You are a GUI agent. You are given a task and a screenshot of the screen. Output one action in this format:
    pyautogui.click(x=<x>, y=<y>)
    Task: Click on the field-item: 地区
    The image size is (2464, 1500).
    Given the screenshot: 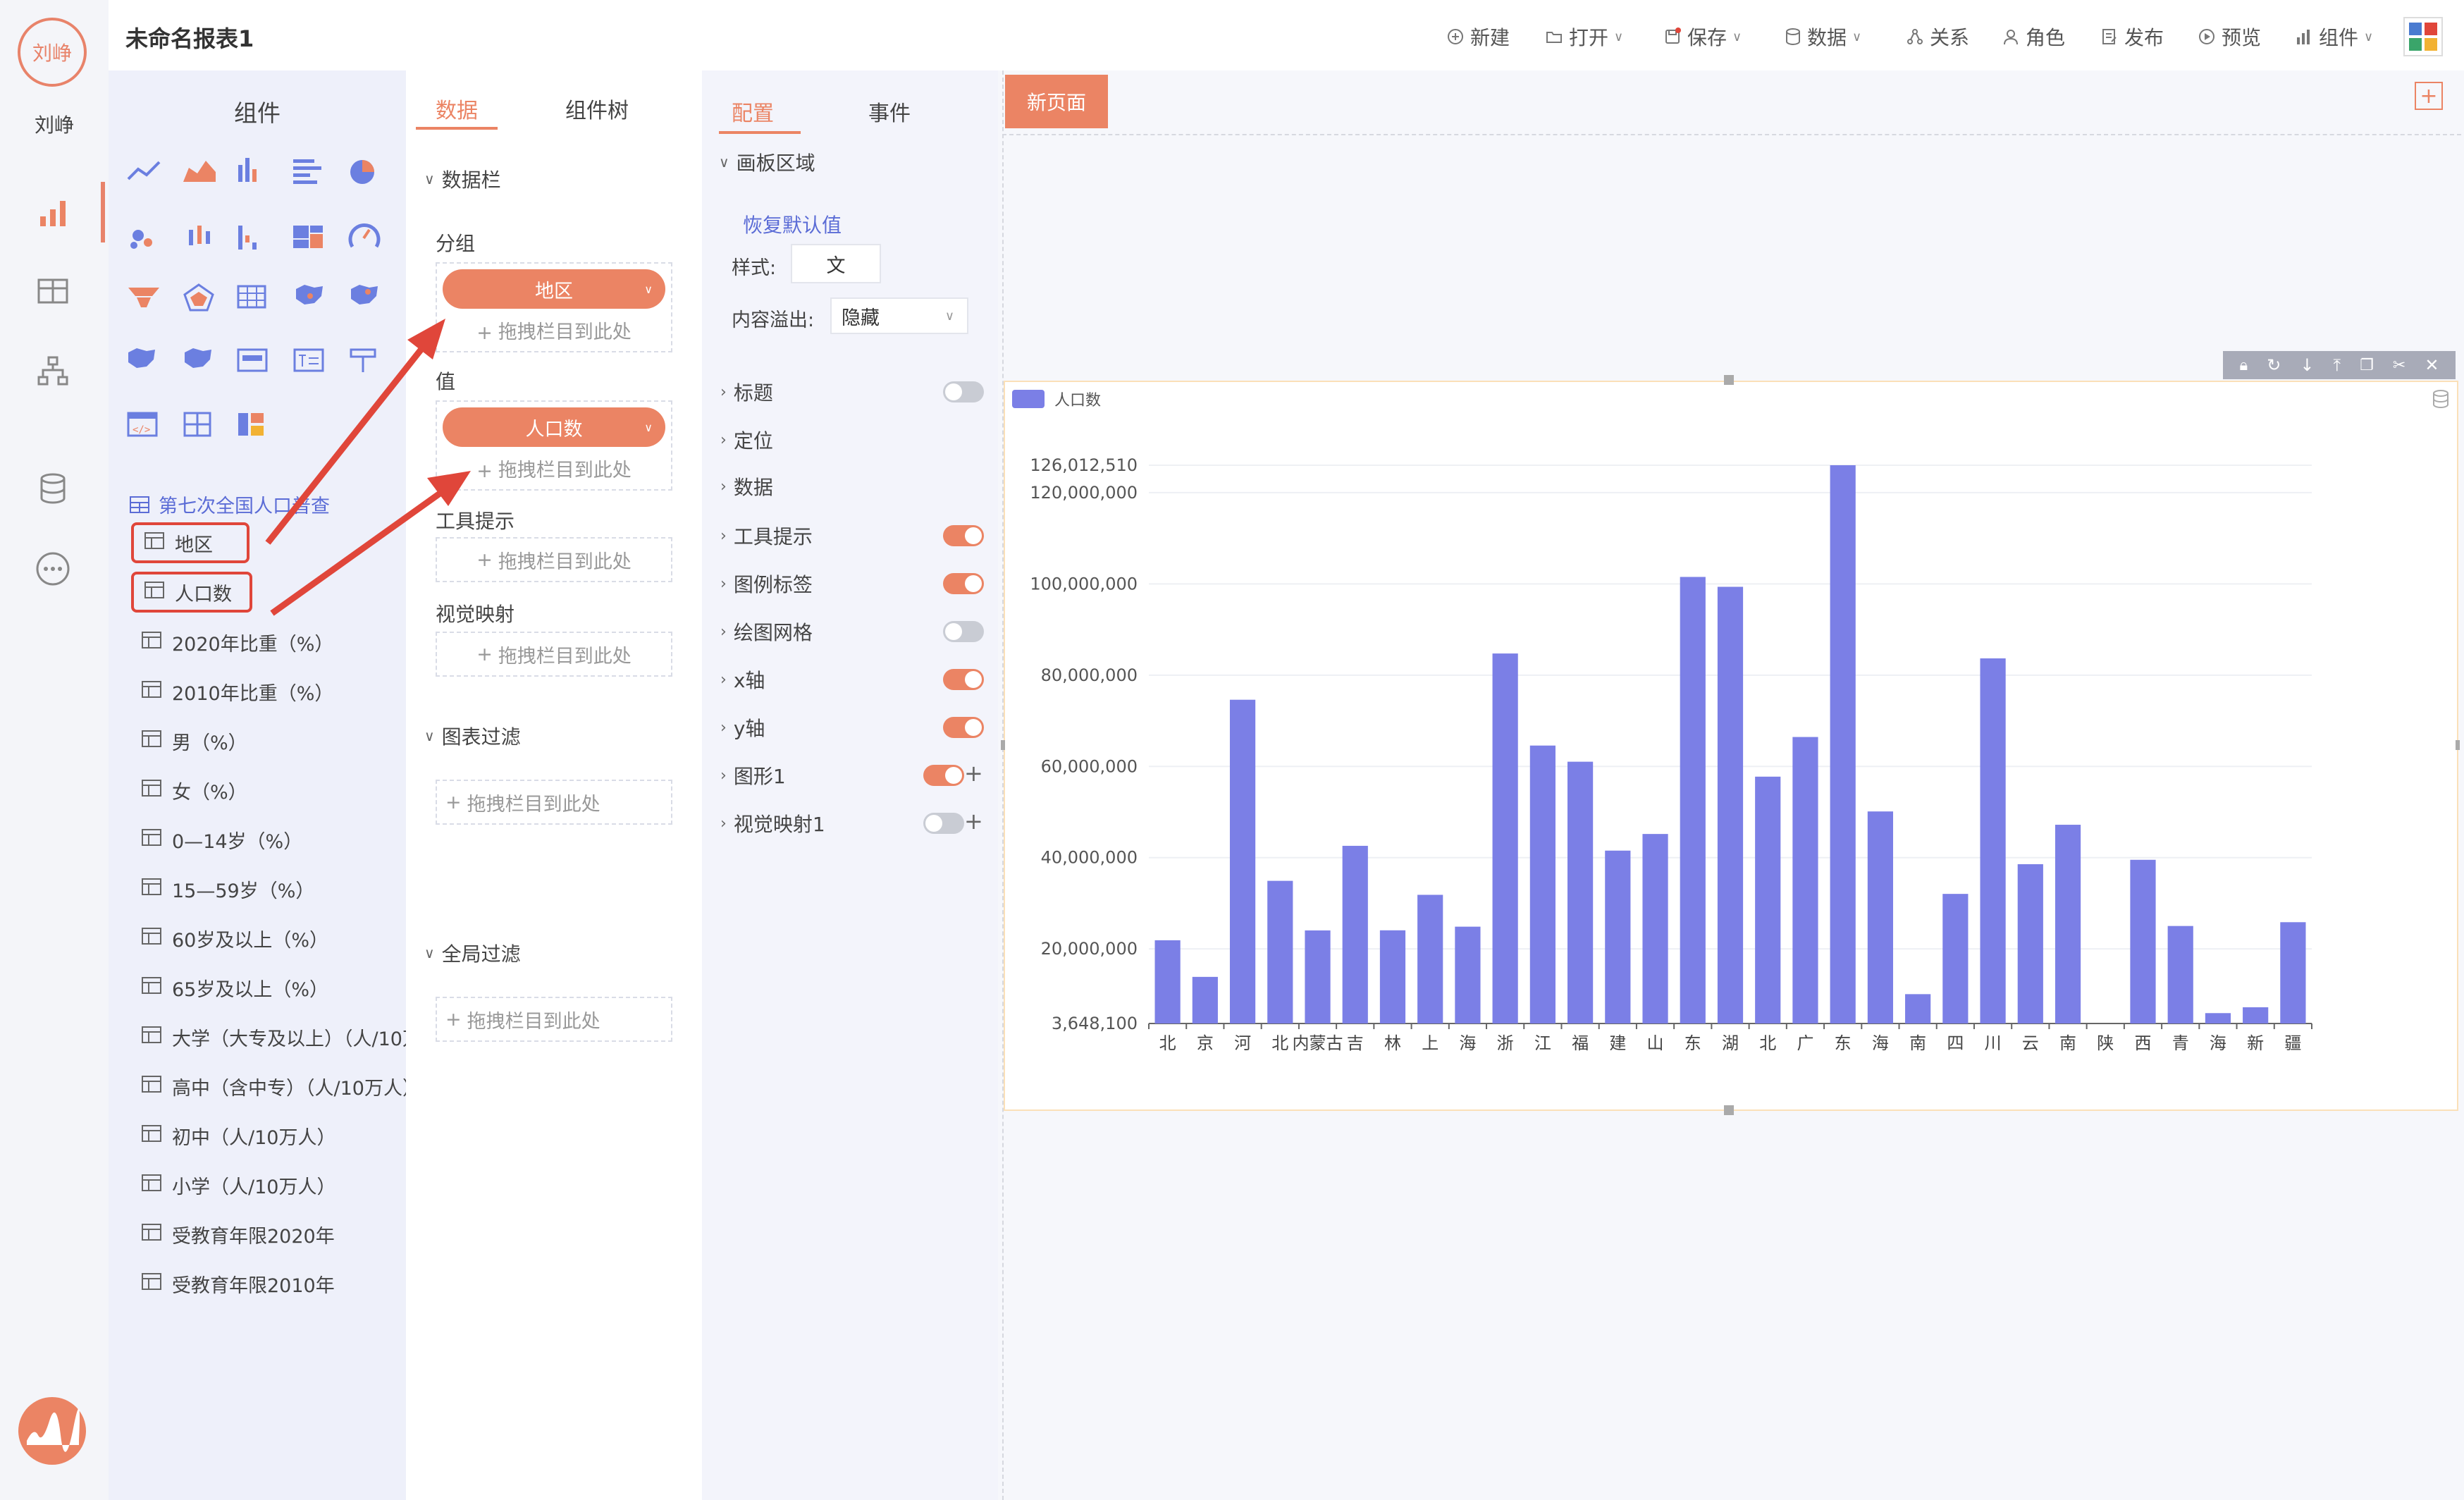 What is the action you would take?
    pyautogui.click(x=190, y=542)
    